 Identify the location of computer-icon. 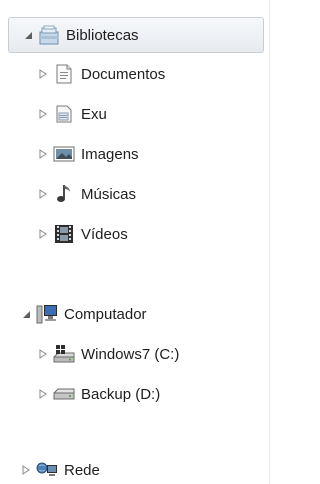
(47, 314).